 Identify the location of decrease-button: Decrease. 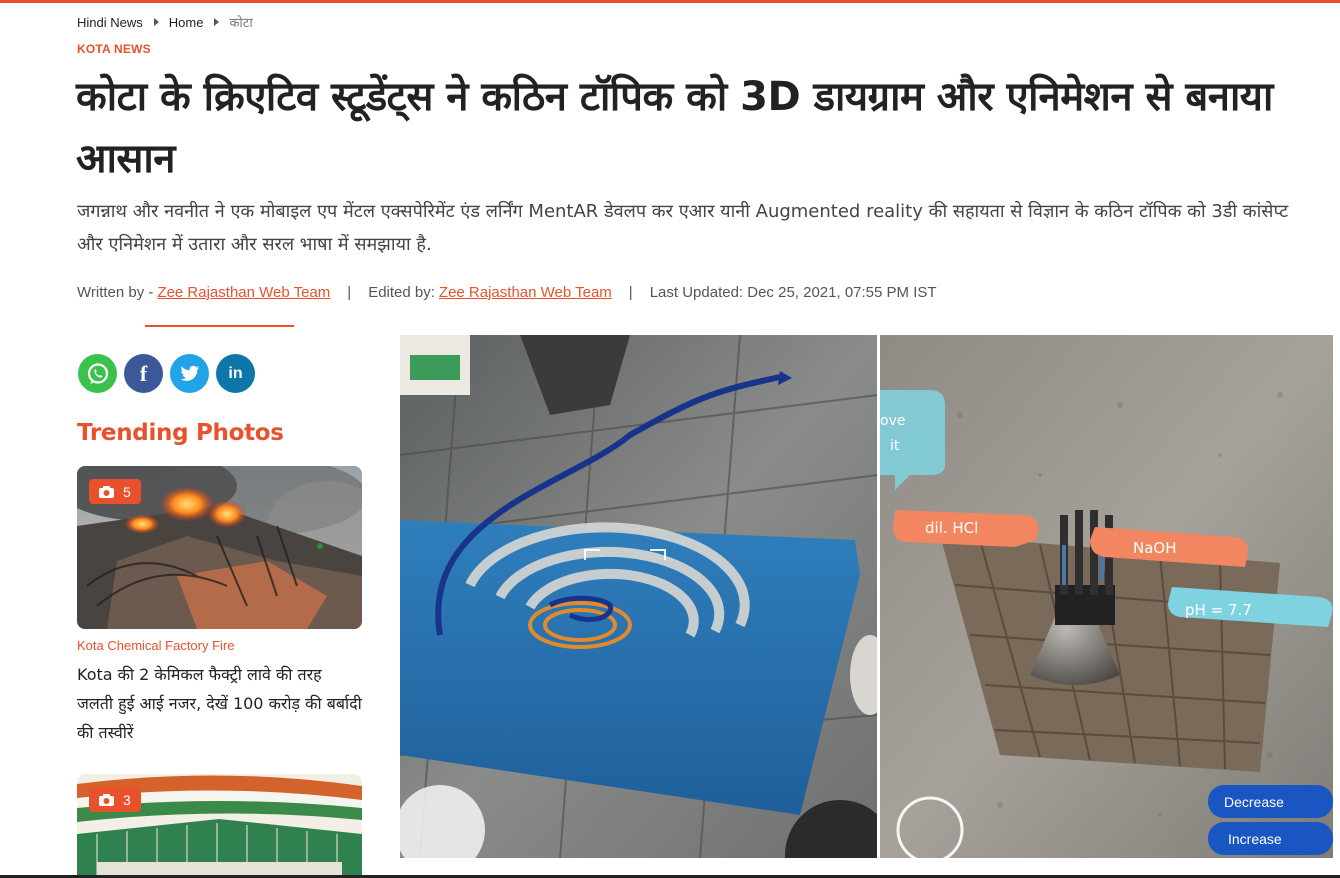
(1270, 801).